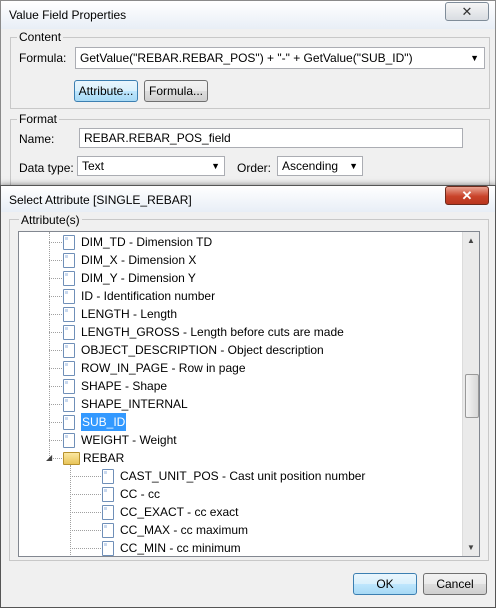 This screenshot has width=496, height=608. I want to click on data-type-value: Text, so click(93, 166).